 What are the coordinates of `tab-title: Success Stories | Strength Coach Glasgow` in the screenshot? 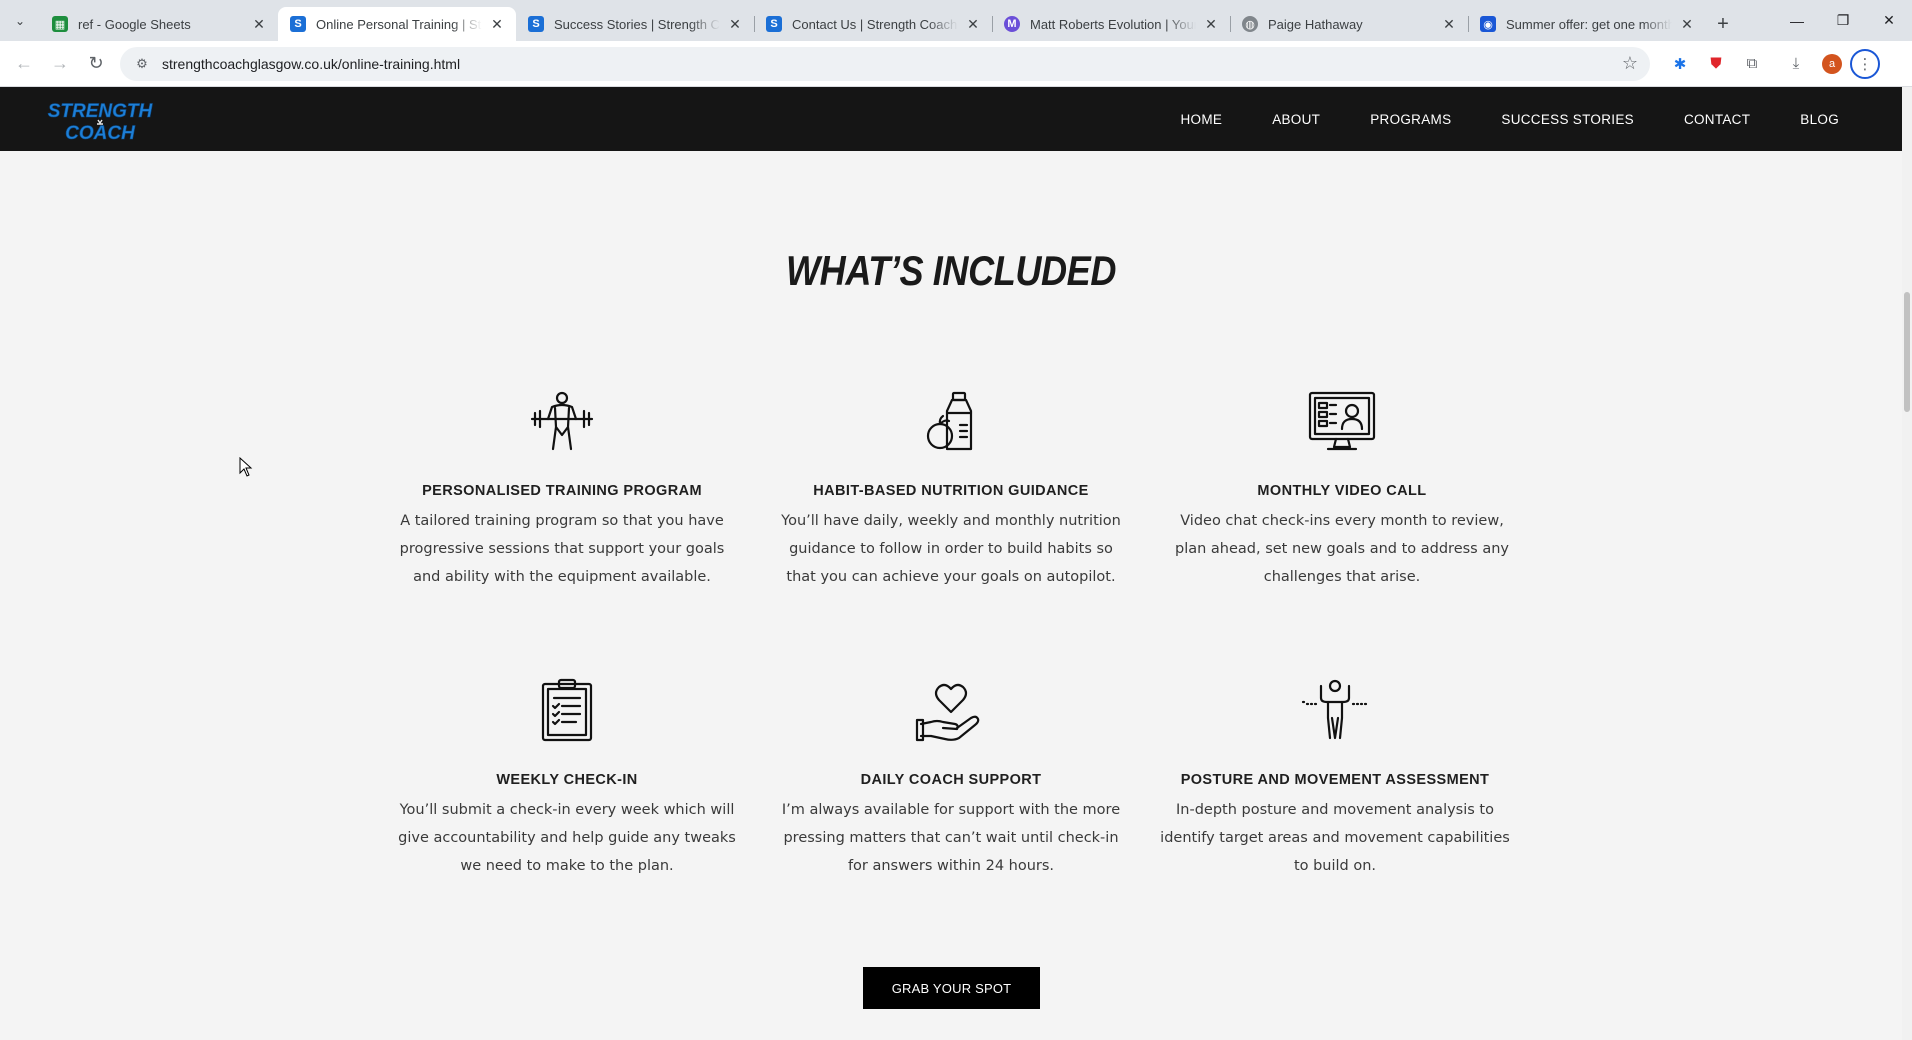 It's located at (637, 24).